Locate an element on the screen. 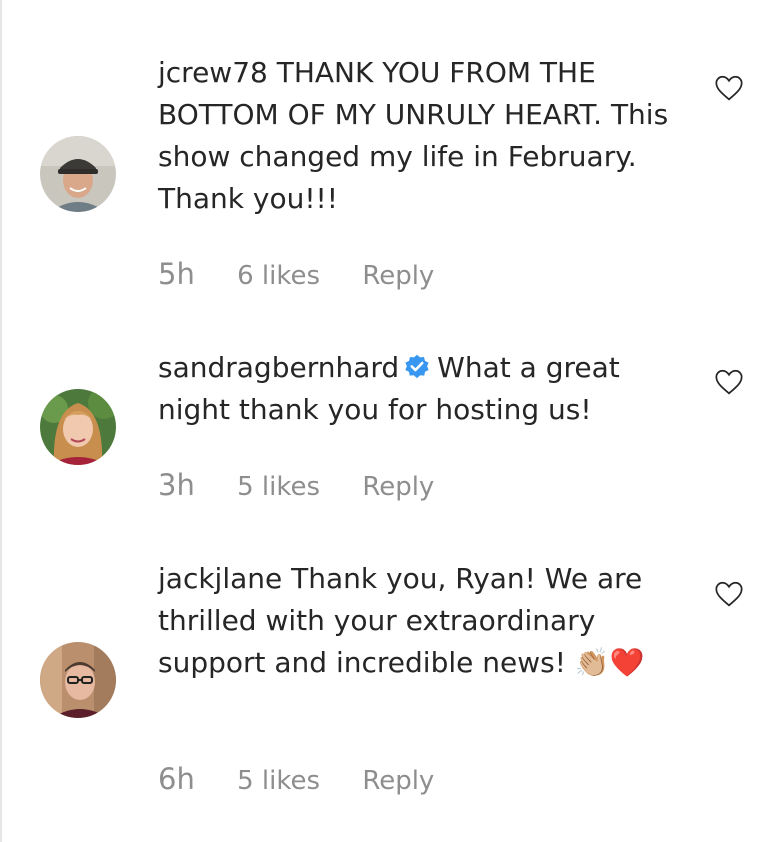 Image resolution: width=768 pixels, height=842 pixels. comment-meta: 3h 5 likes Reply is located at coordinates (296, 485).